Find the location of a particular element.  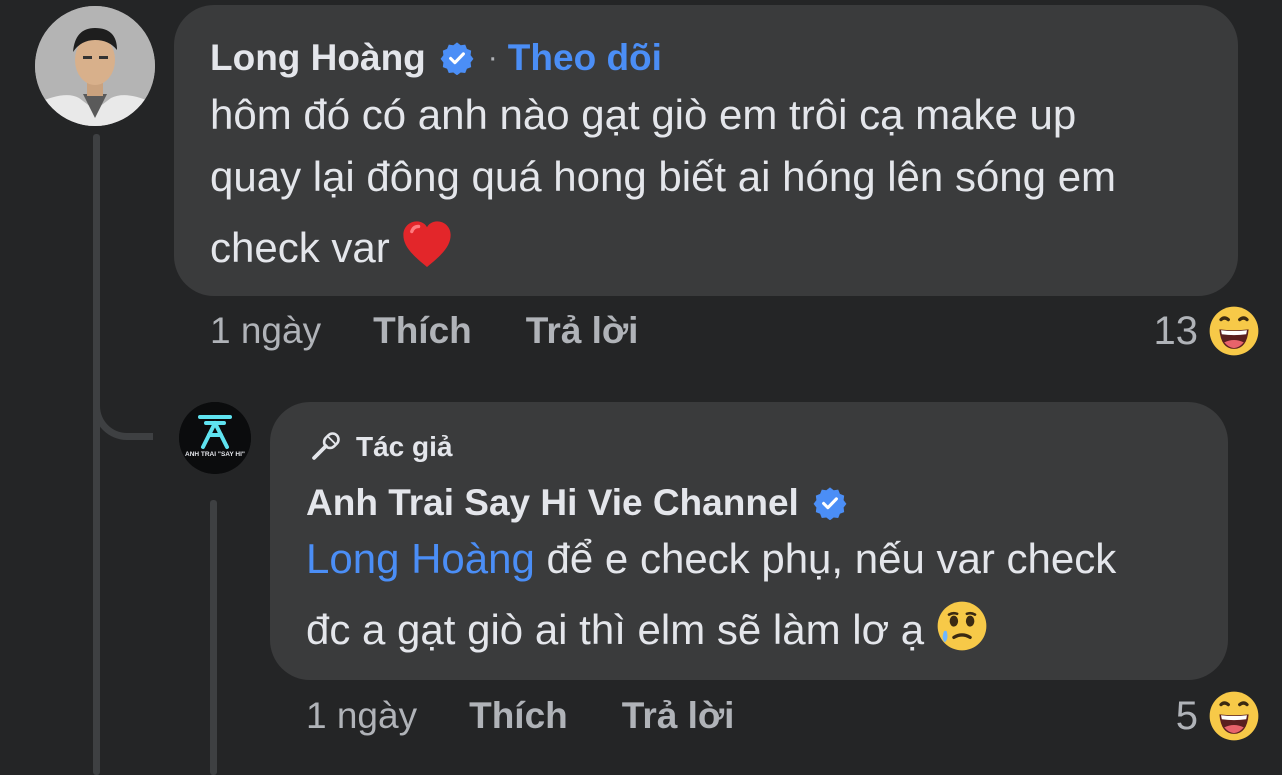

thread-line is located at coordinates (96, 454).